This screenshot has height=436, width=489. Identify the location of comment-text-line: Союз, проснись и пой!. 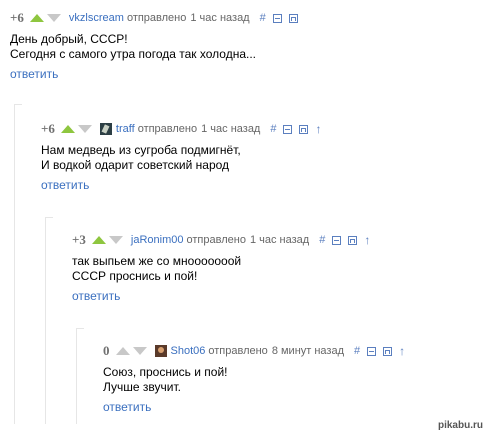
(165, 372).